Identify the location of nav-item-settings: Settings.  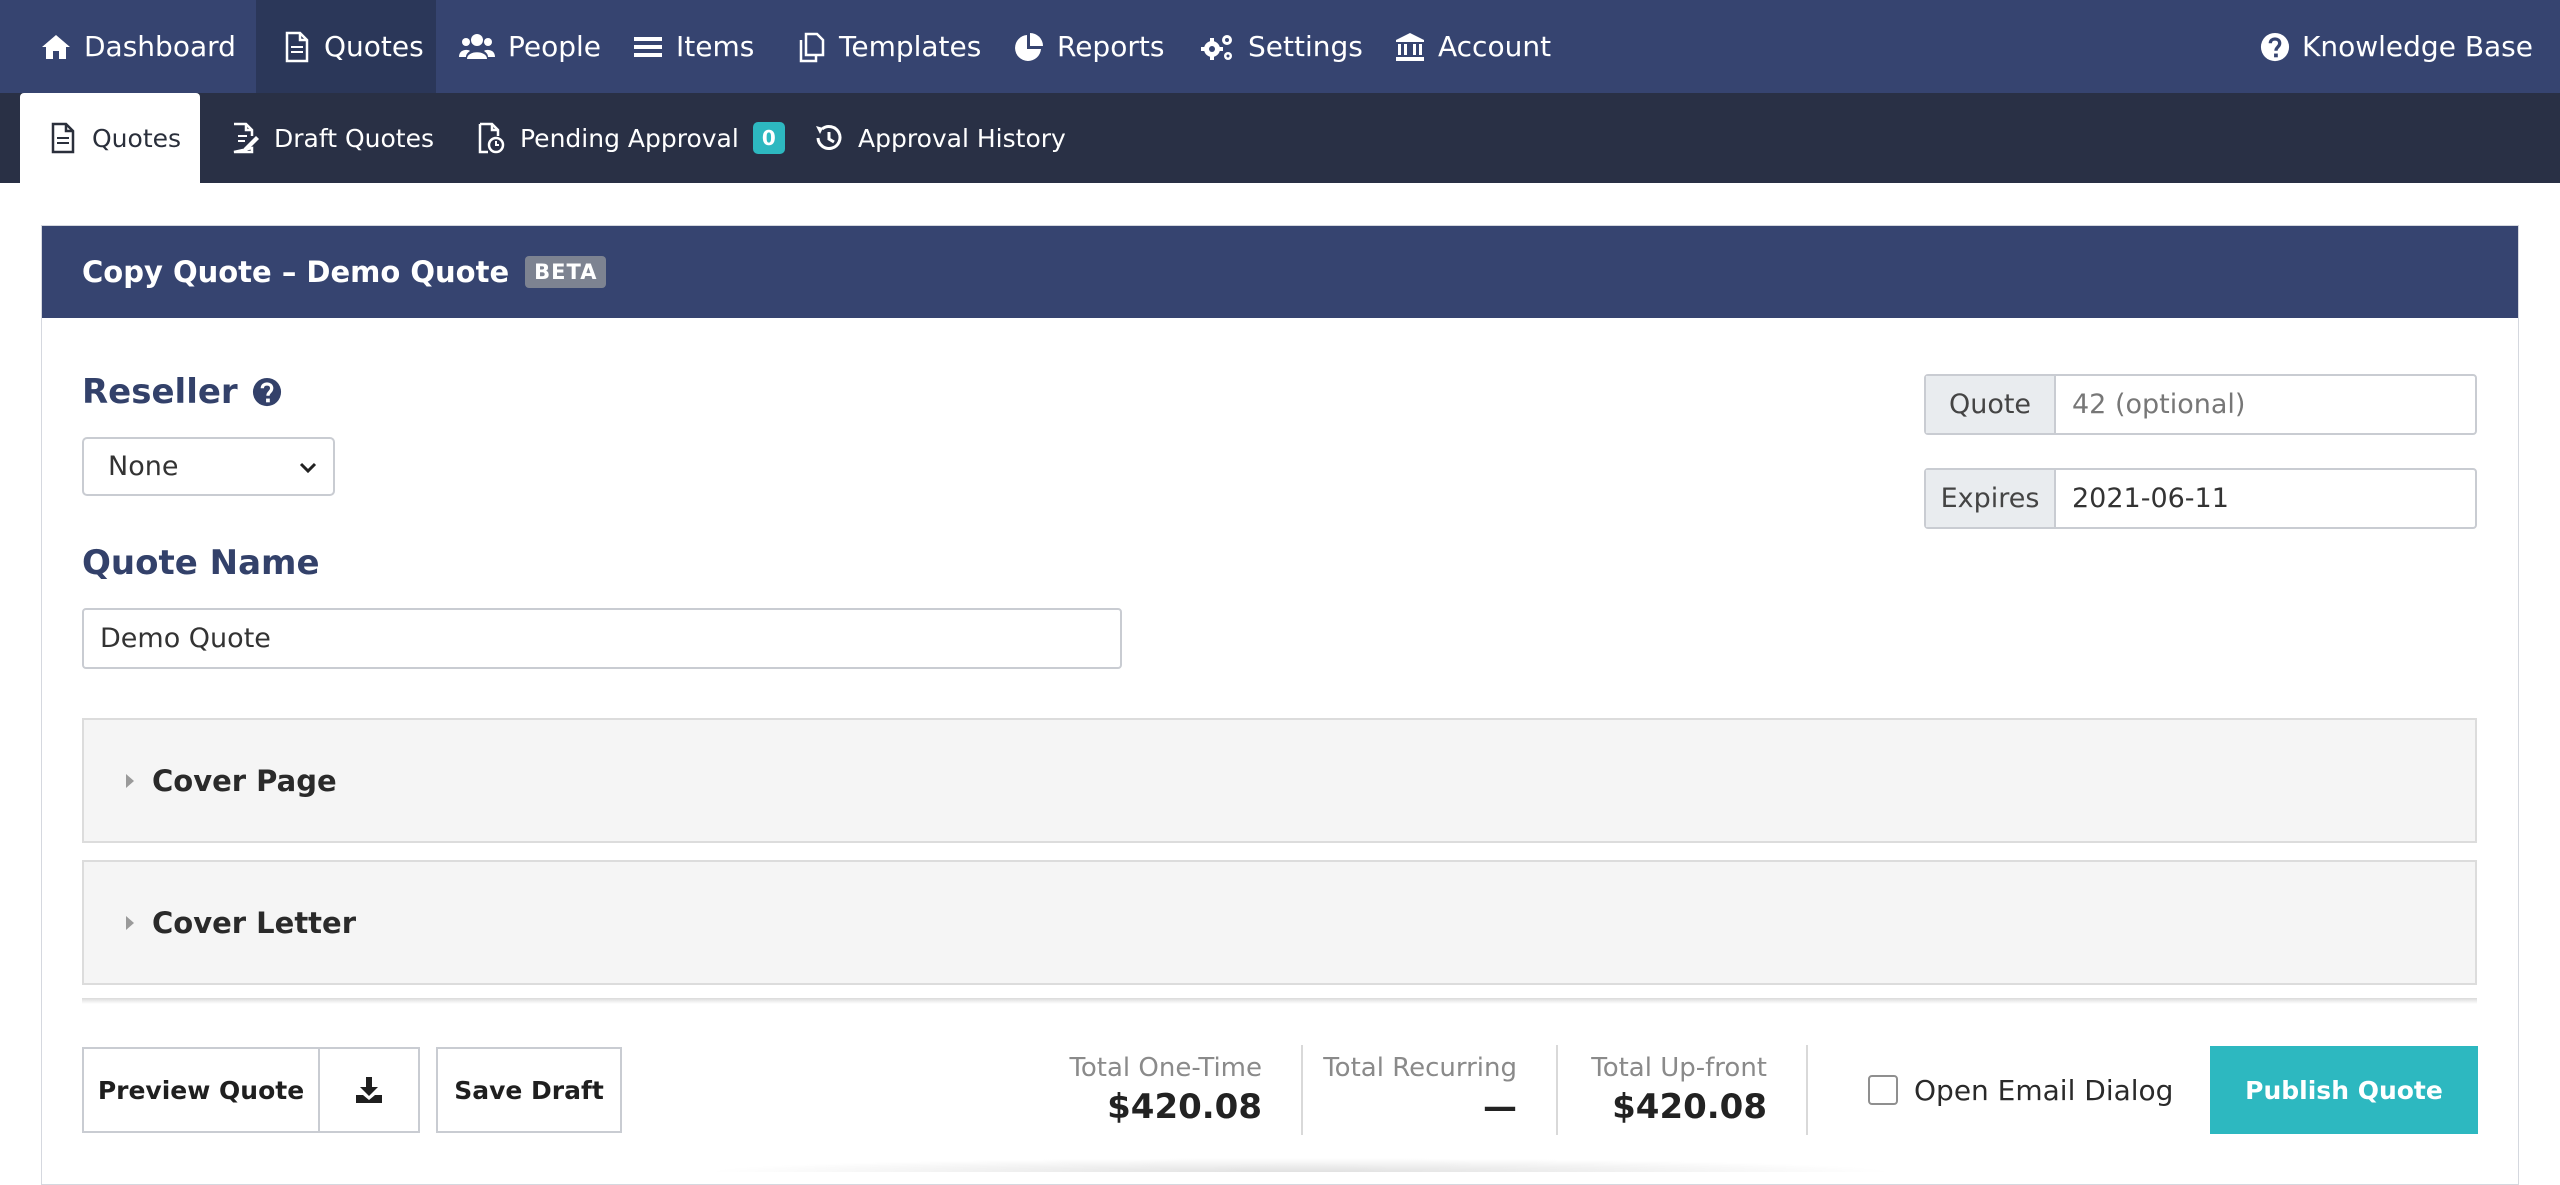
(1281, 46).